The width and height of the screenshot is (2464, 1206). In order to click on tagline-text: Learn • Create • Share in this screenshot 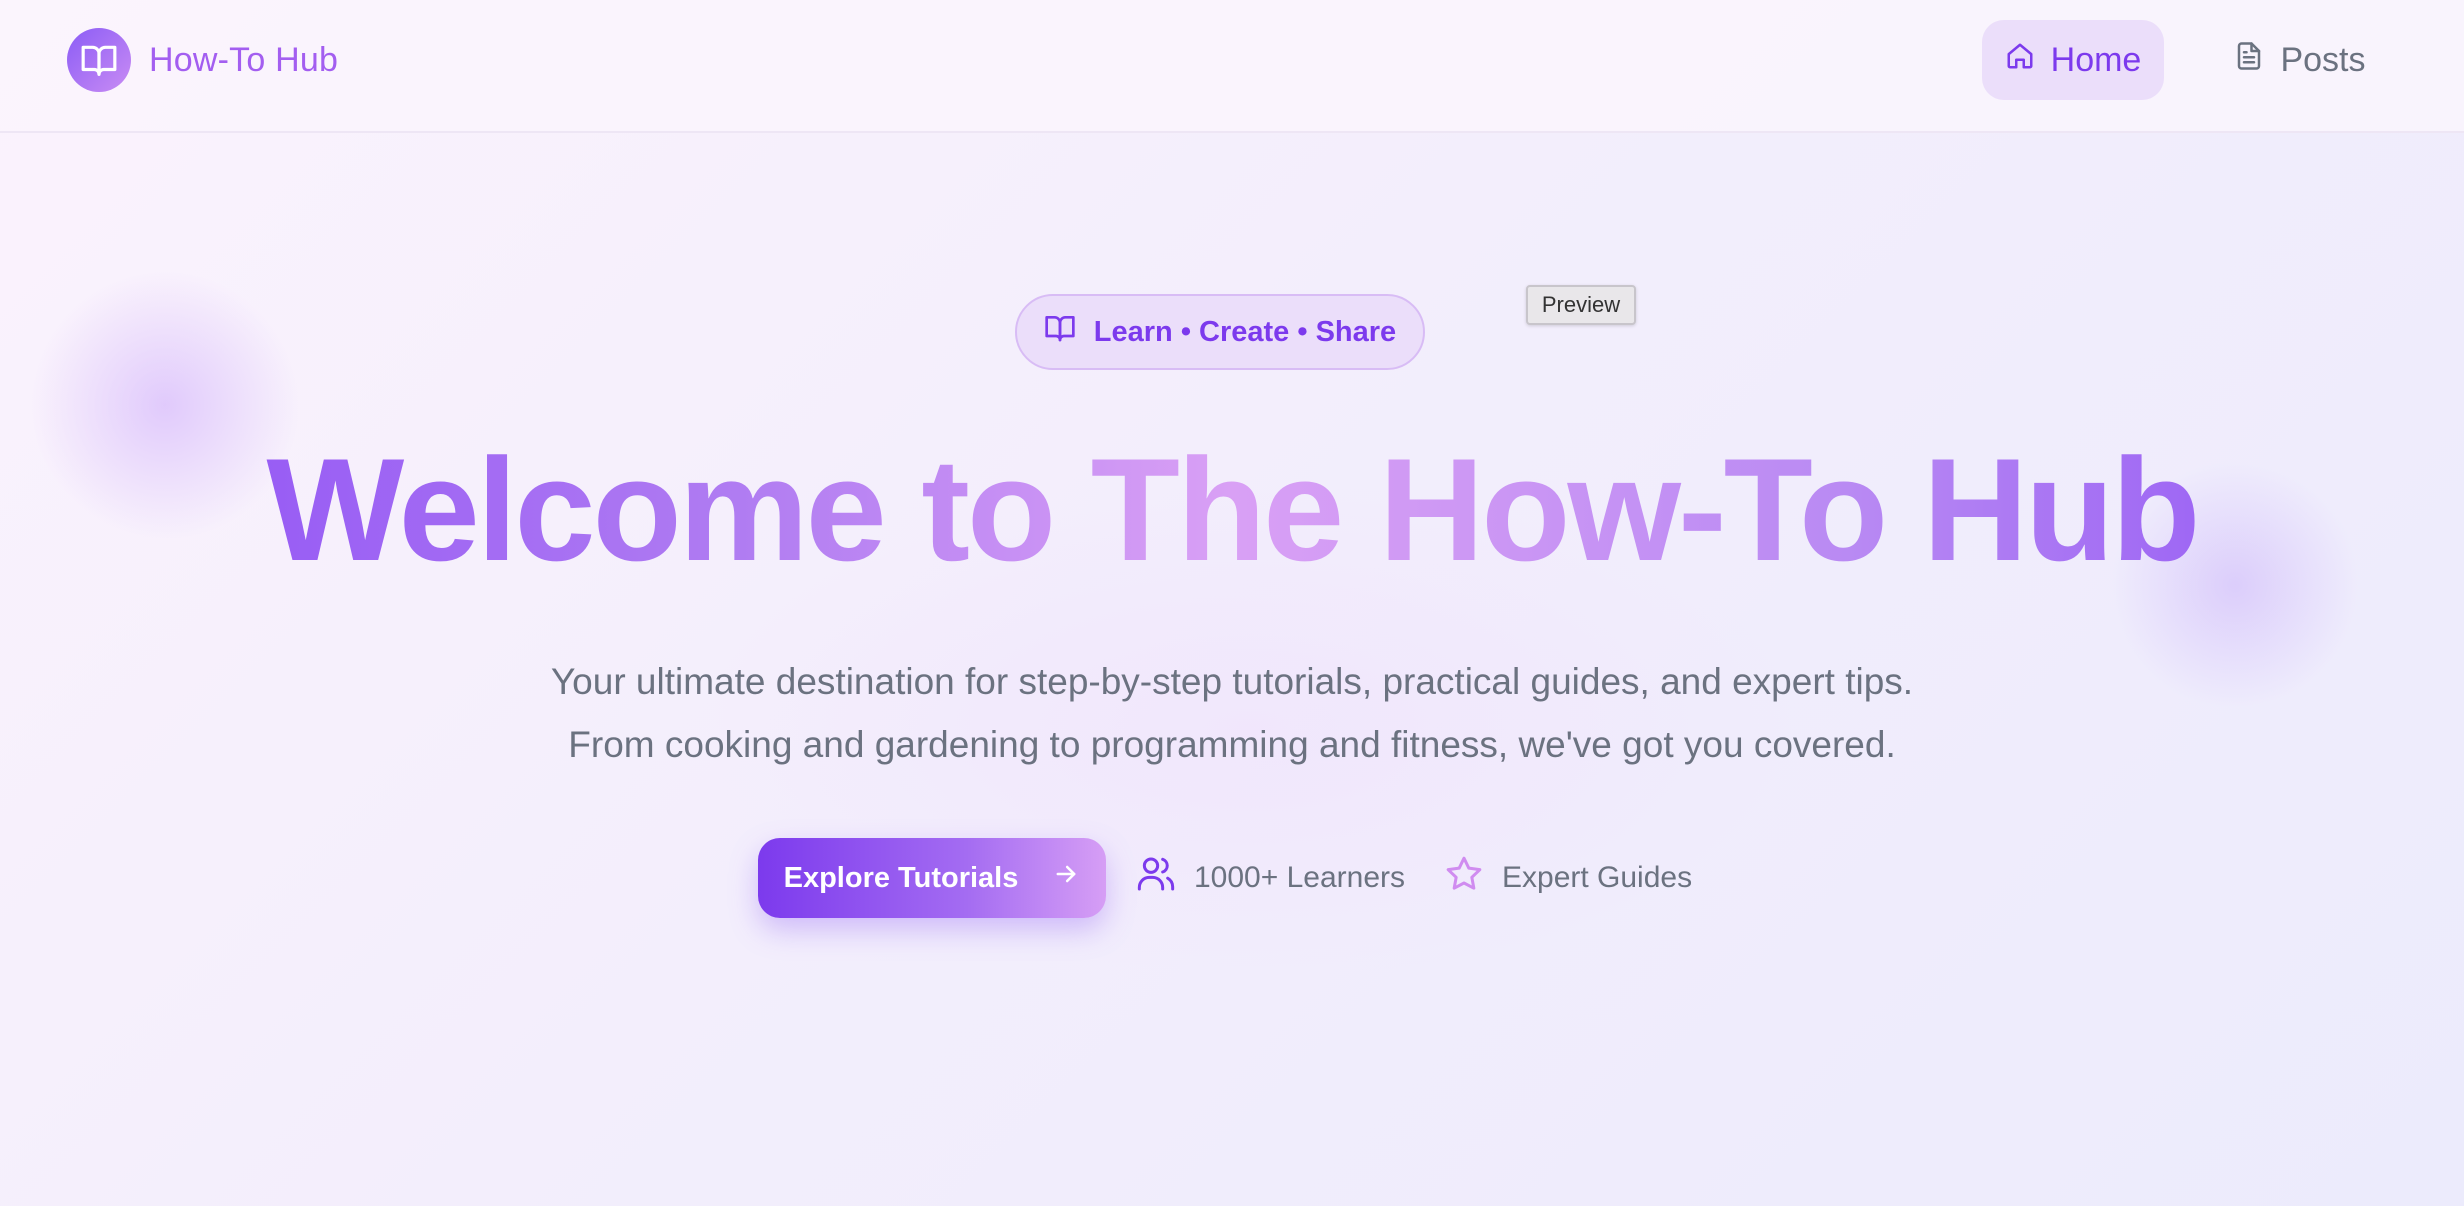, I will do `click(1245, 331)`.